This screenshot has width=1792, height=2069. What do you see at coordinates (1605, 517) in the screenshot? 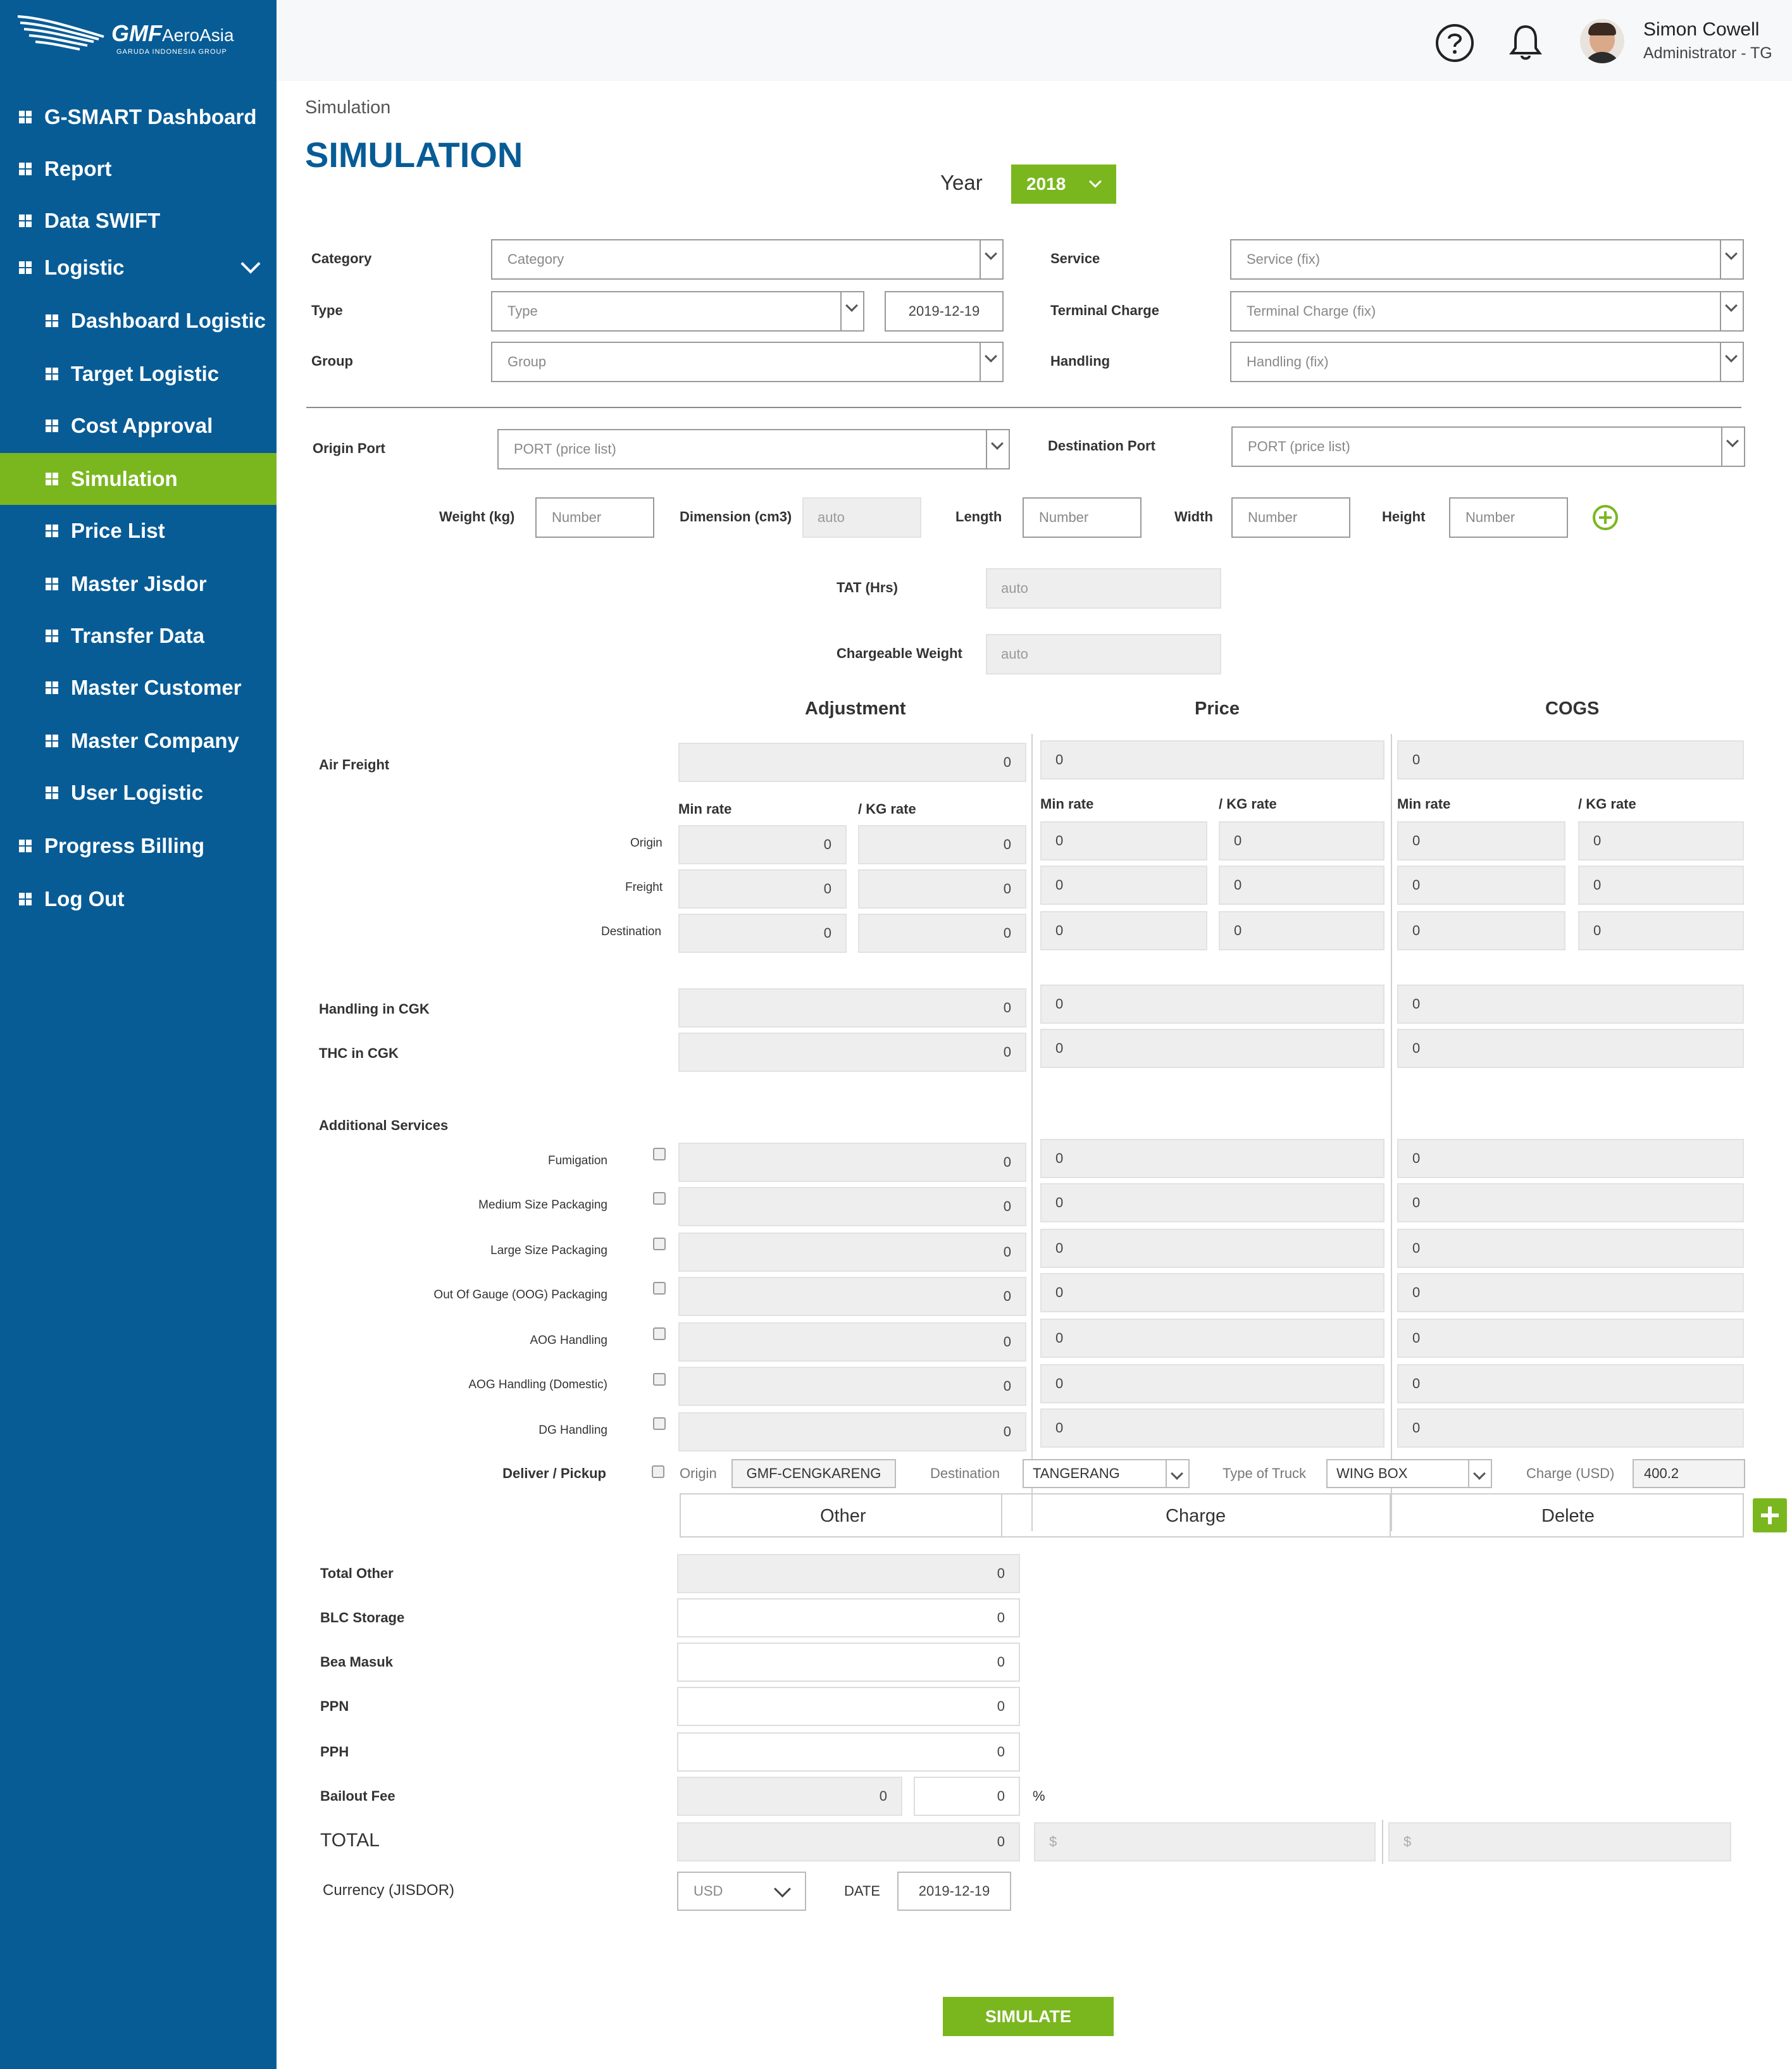
I see `add-dimension-icon` at bounding box center [1605, 517].